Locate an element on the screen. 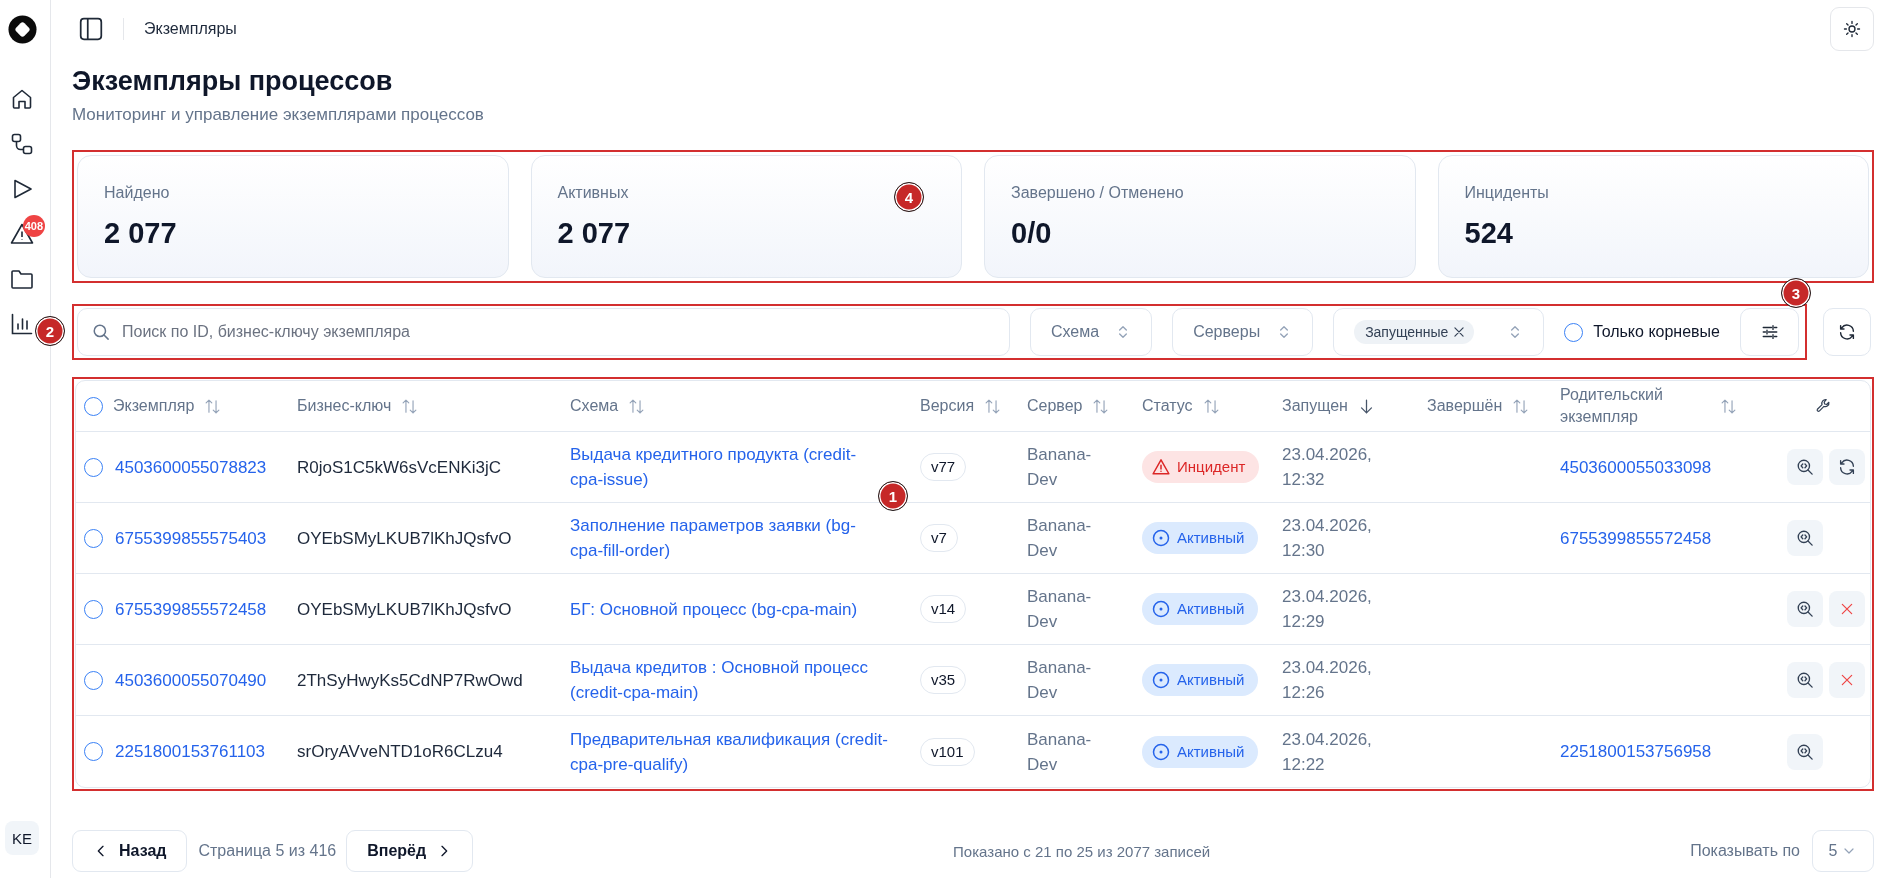 The height and width of the screenshot is (878, 1893). column-header: Экземпляр is located at coordinates (154, 406).